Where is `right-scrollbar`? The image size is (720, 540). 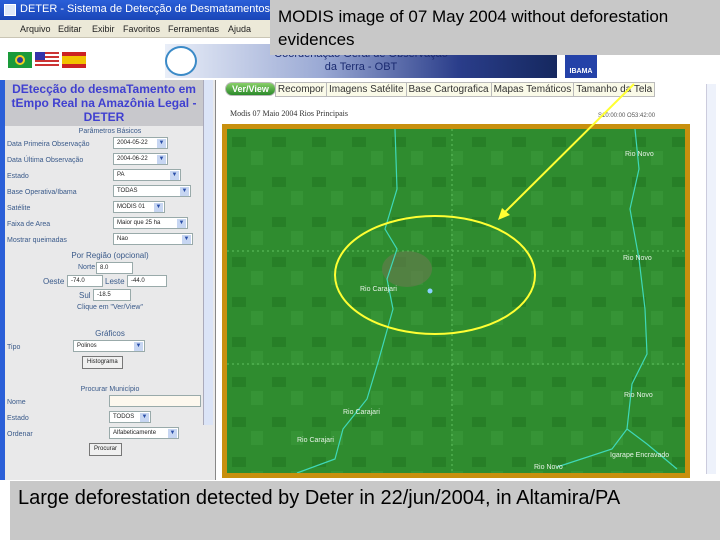
right-scrollbar is located at coordinates (711, 279).